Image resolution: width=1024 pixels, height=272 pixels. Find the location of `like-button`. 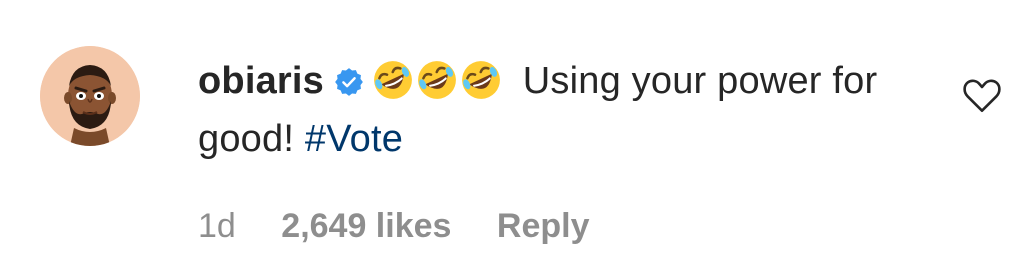

like-button is located at coordinates (982, 96).